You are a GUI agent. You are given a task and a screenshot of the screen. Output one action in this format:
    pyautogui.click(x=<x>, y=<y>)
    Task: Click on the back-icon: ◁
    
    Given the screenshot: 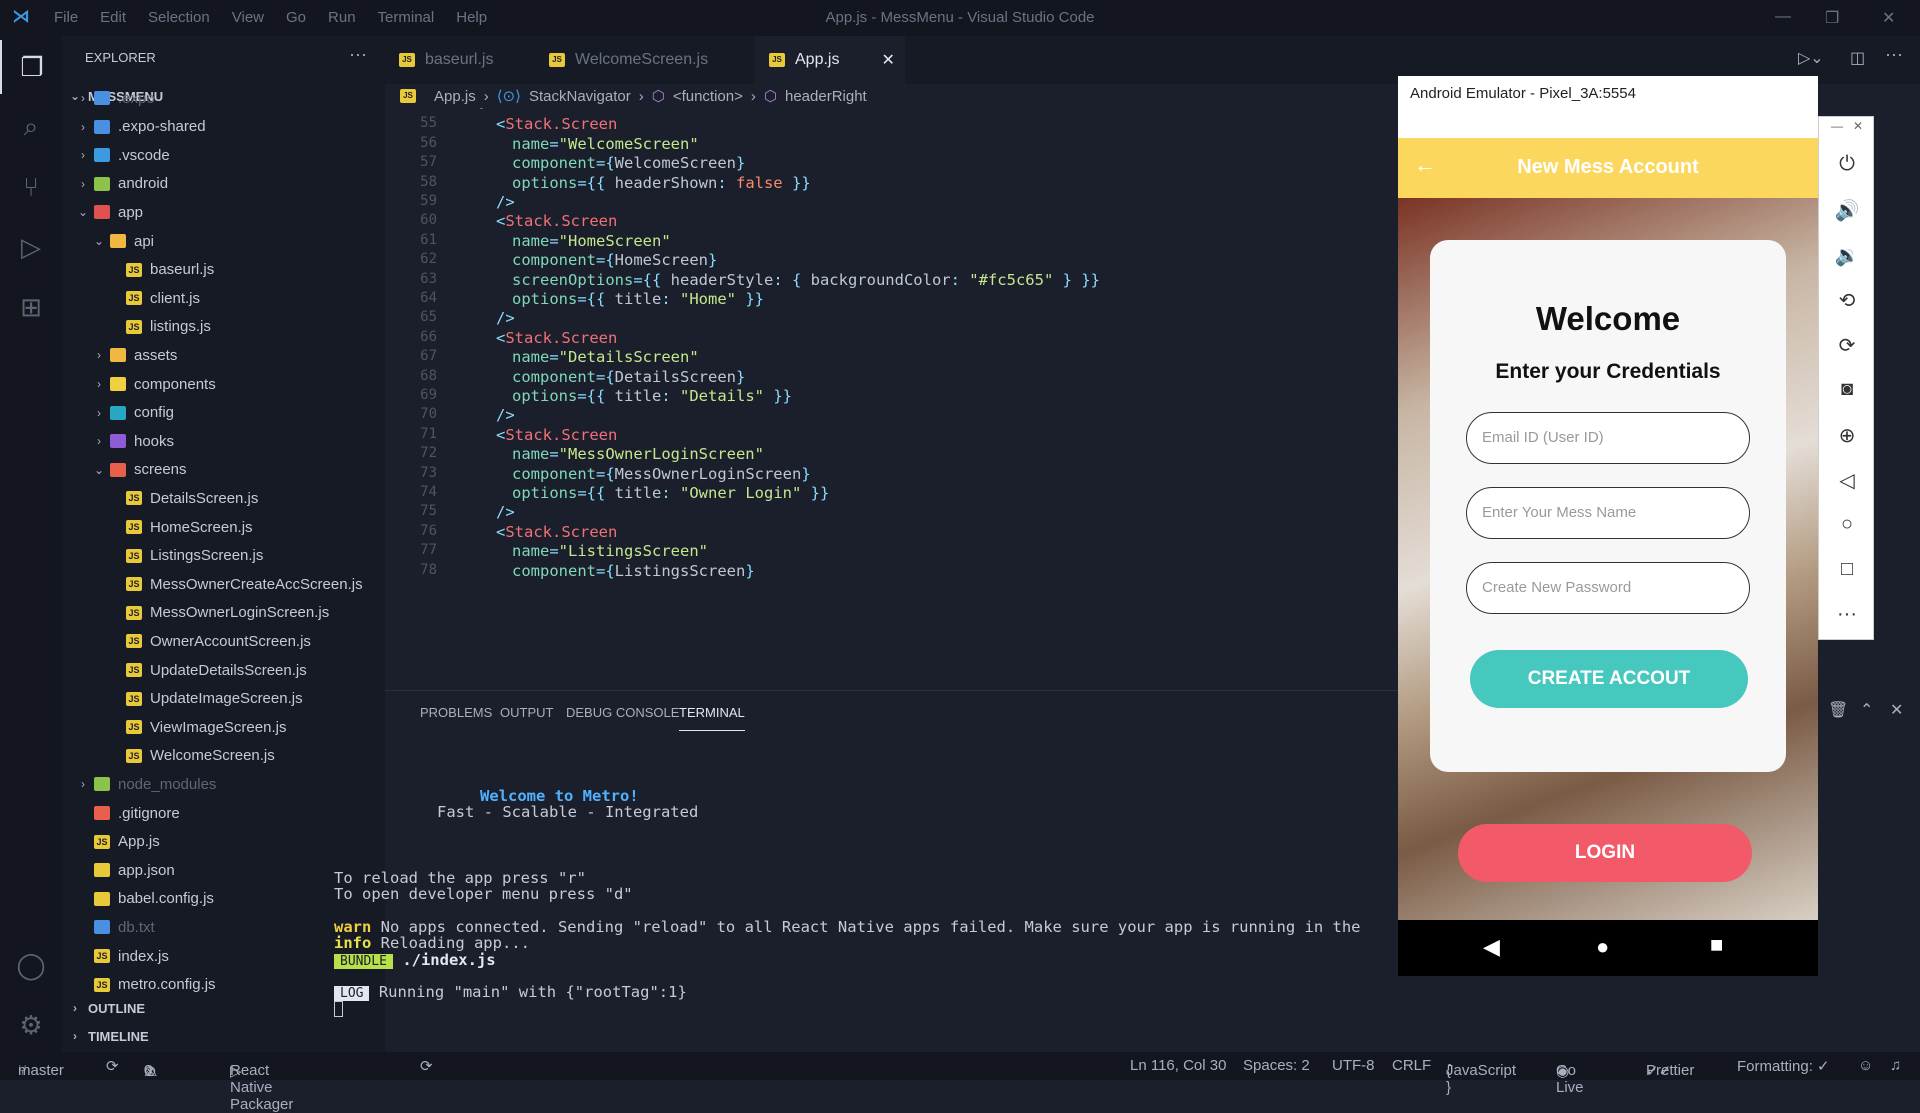 What is the action you would take?
    pyautogui.click(x=1847, y=480)
    